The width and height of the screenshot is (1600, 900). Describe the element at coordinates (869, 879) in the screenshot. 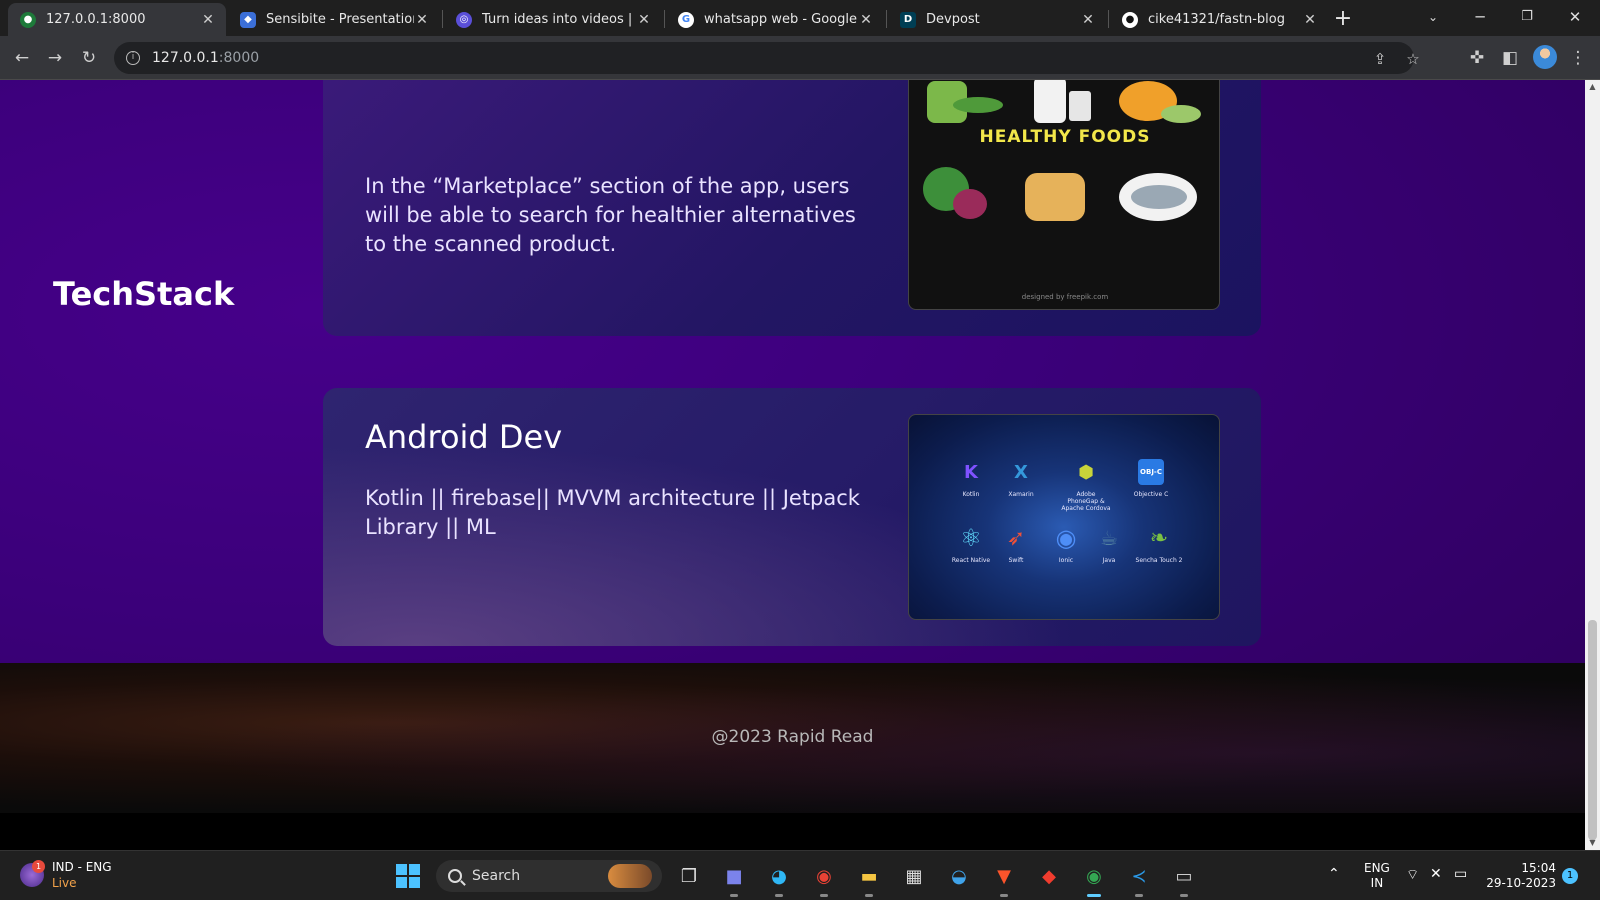

I see `file-explorer-icon: ▬` at that location.